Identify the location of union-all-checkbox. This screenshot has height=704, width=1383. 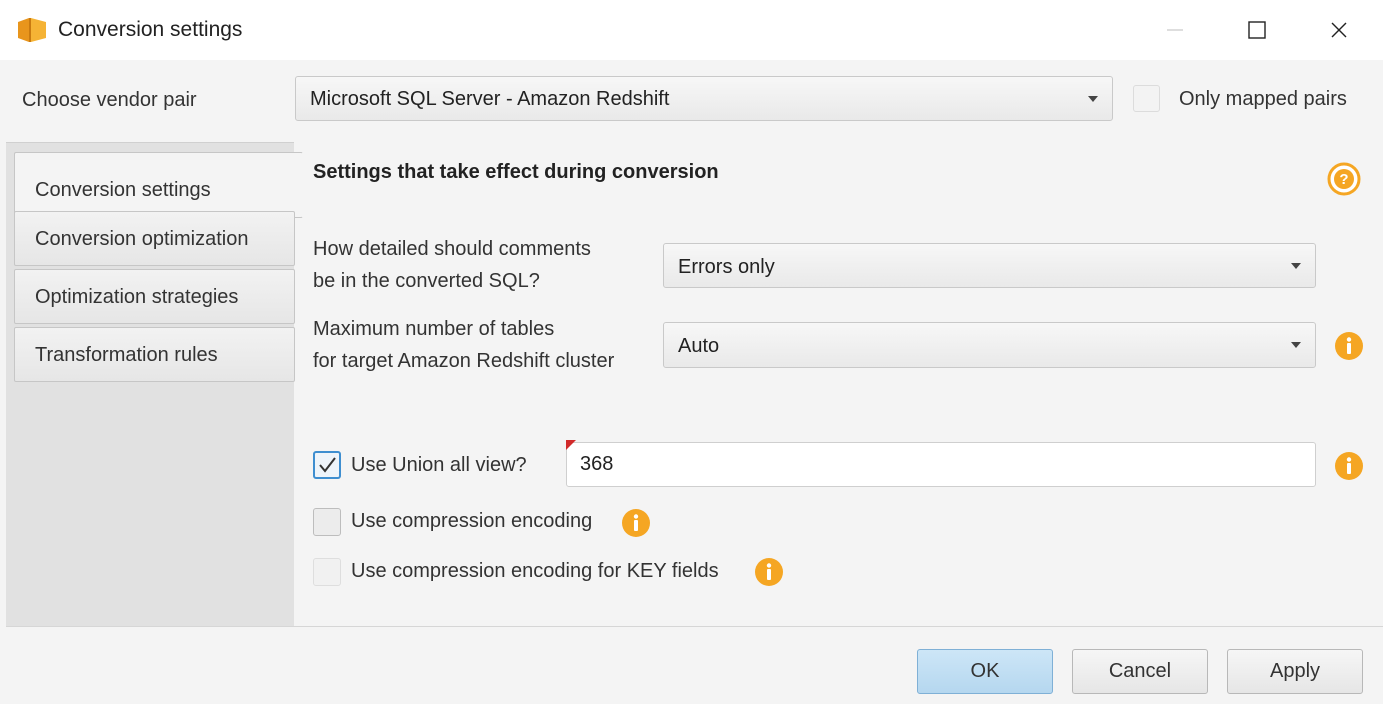
(327, 465).